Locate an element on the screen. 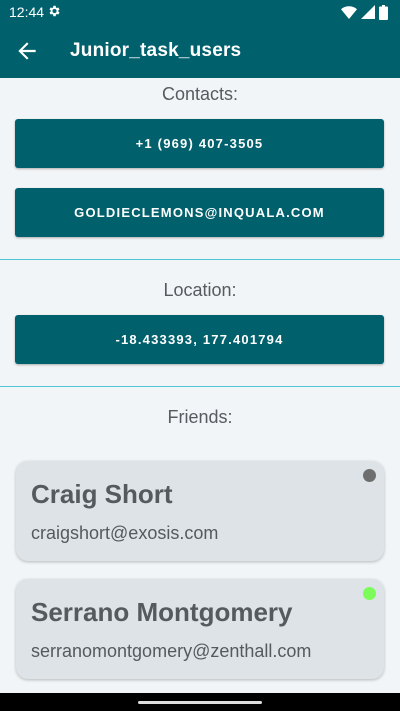  location-label: Location: is located at coordinates (200, 290).